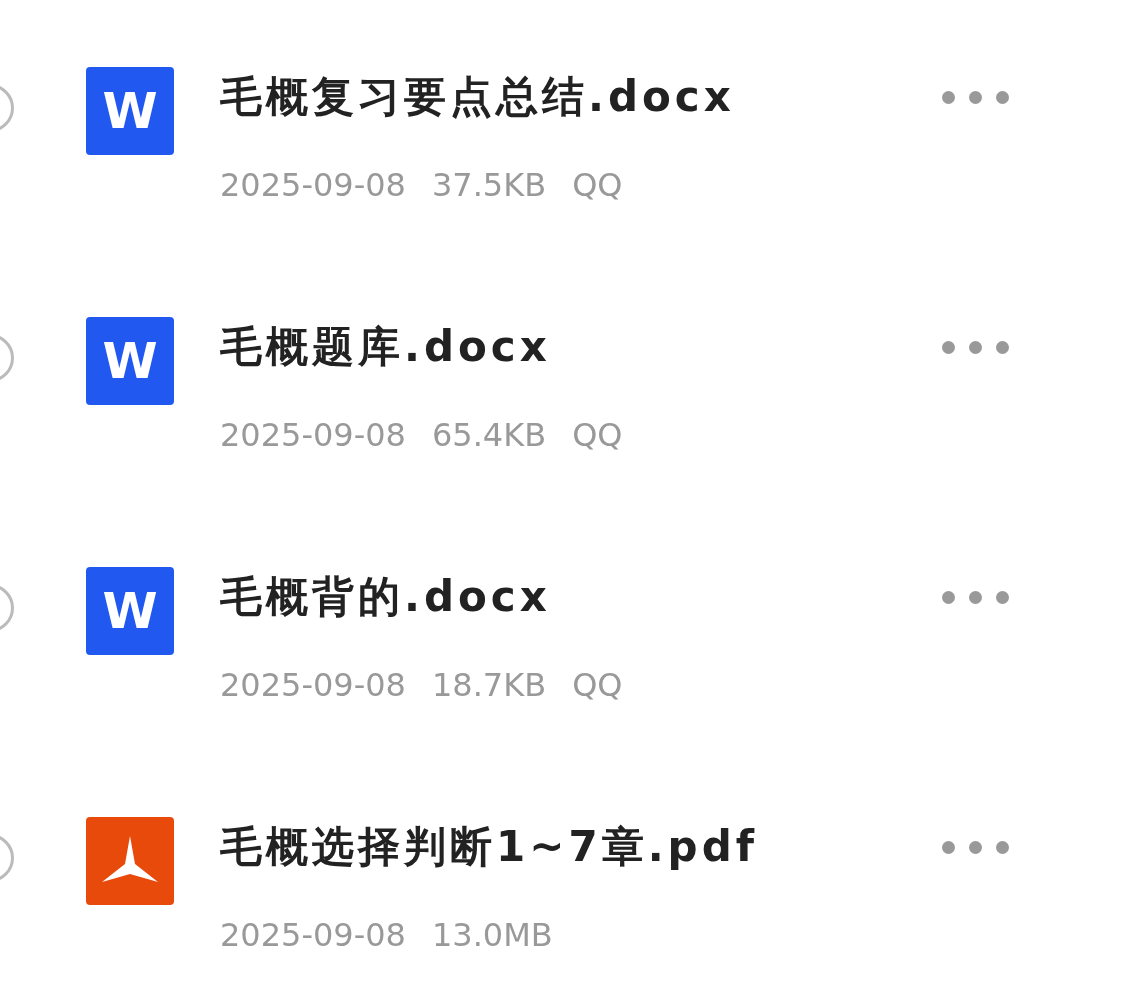 The image size is (1121, 994). Describe the element at coordinates (492, 935) in the screenshot. I see `file-size: 13.0MB` at that location.